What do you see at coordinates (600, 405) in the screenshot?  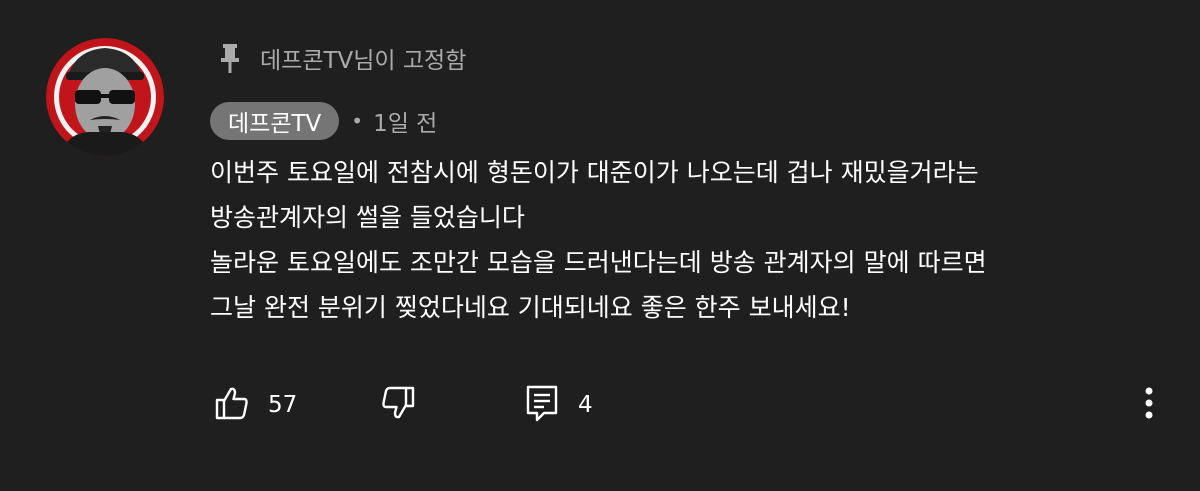 I see `comment-actions: 57 4` at bounding box center [600, 405].